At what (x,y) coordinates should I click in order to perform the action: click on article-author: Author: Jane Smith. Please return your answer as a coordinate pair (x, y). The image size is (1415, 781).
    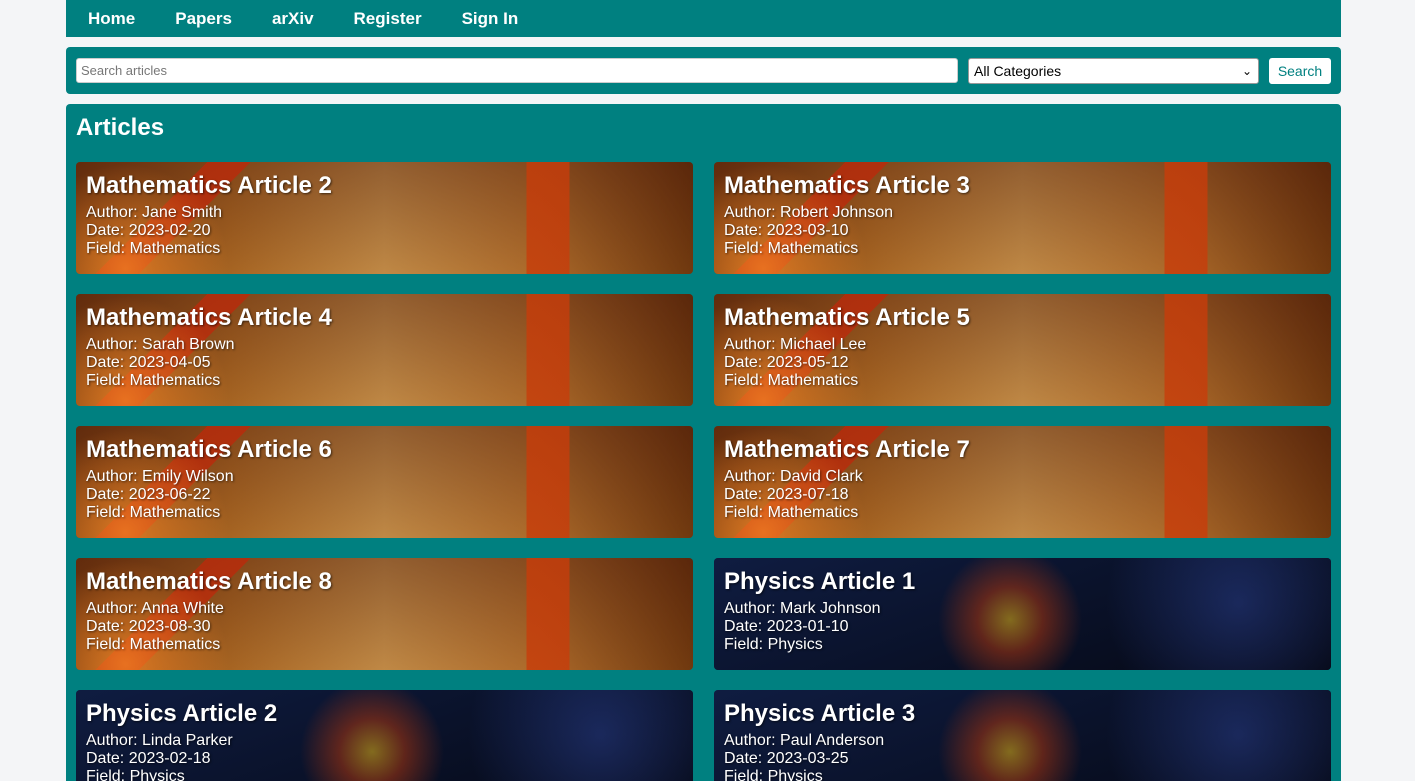
    Looking at the image, I should click on (154, 212).